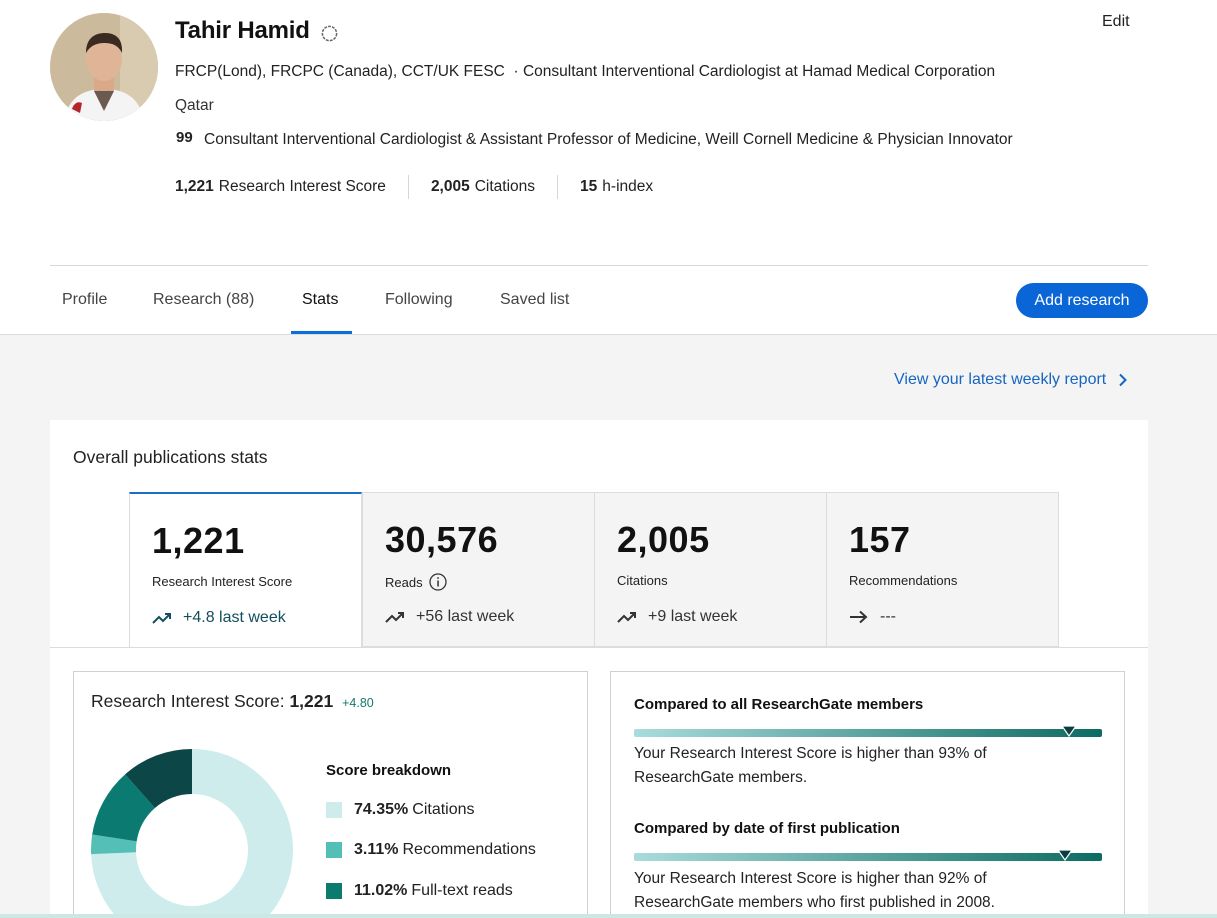  What do you see at coordinates (710, 569) in the screenshot?
I see `stat-citations: 2,005 Citations +9 last week` at bounding box center [710, 569].